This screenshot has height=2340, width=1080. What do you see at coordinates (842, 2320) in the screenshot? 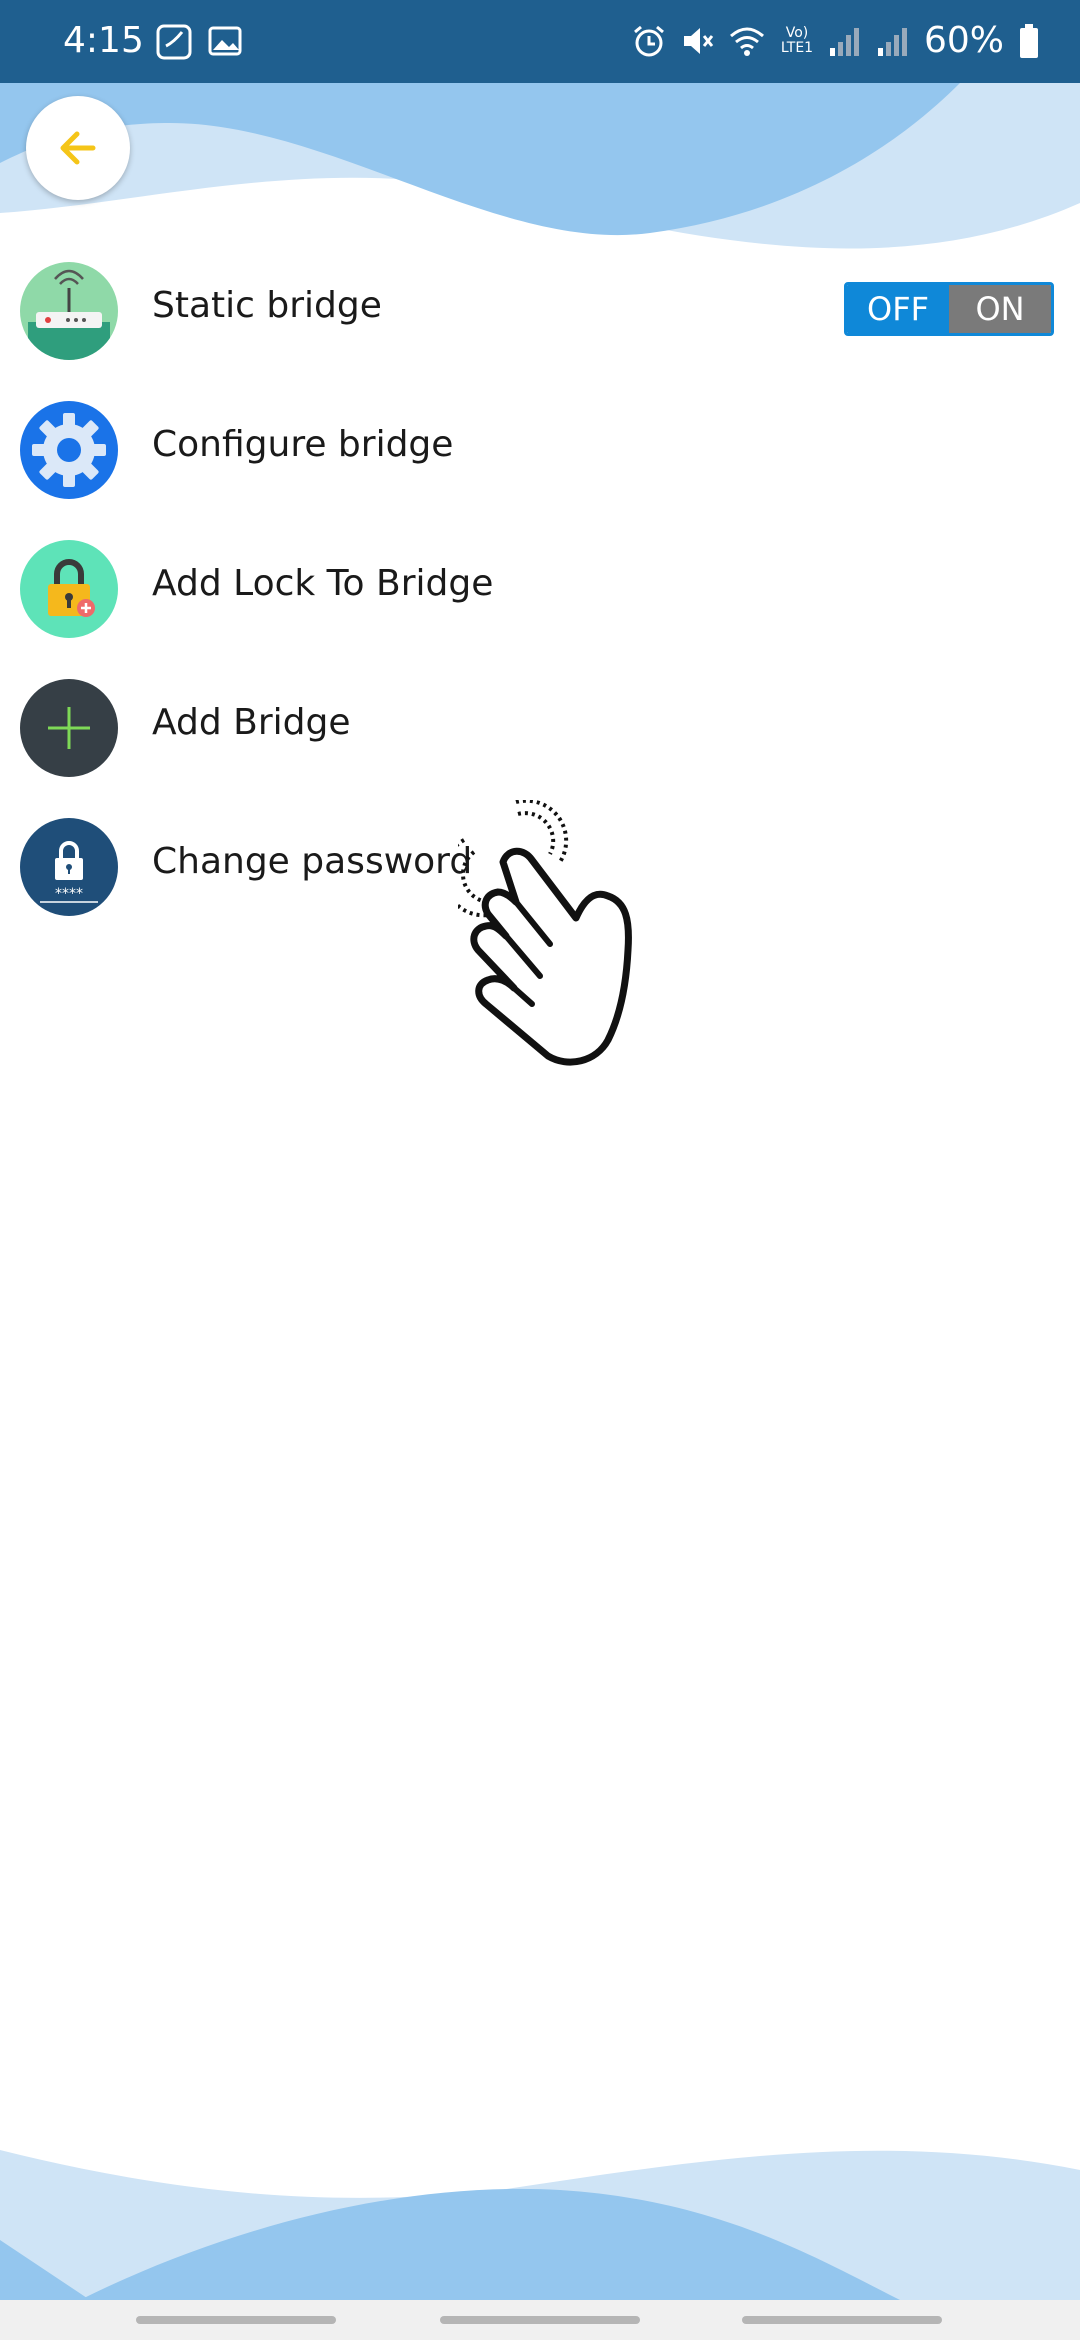
I see `nav-back-button` at bounding box center [842, 2320].